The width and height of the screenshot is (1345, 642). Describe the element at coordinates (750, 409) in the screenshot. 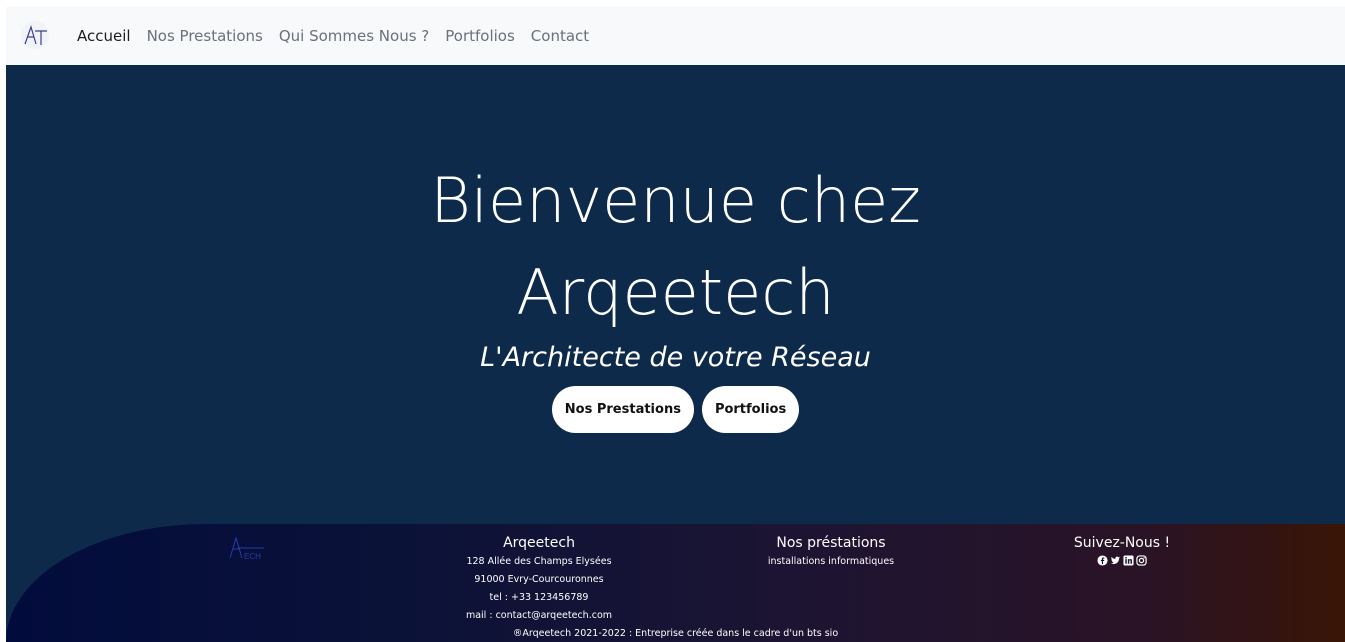

I see `portfolios-button: Portfolios` at that location.